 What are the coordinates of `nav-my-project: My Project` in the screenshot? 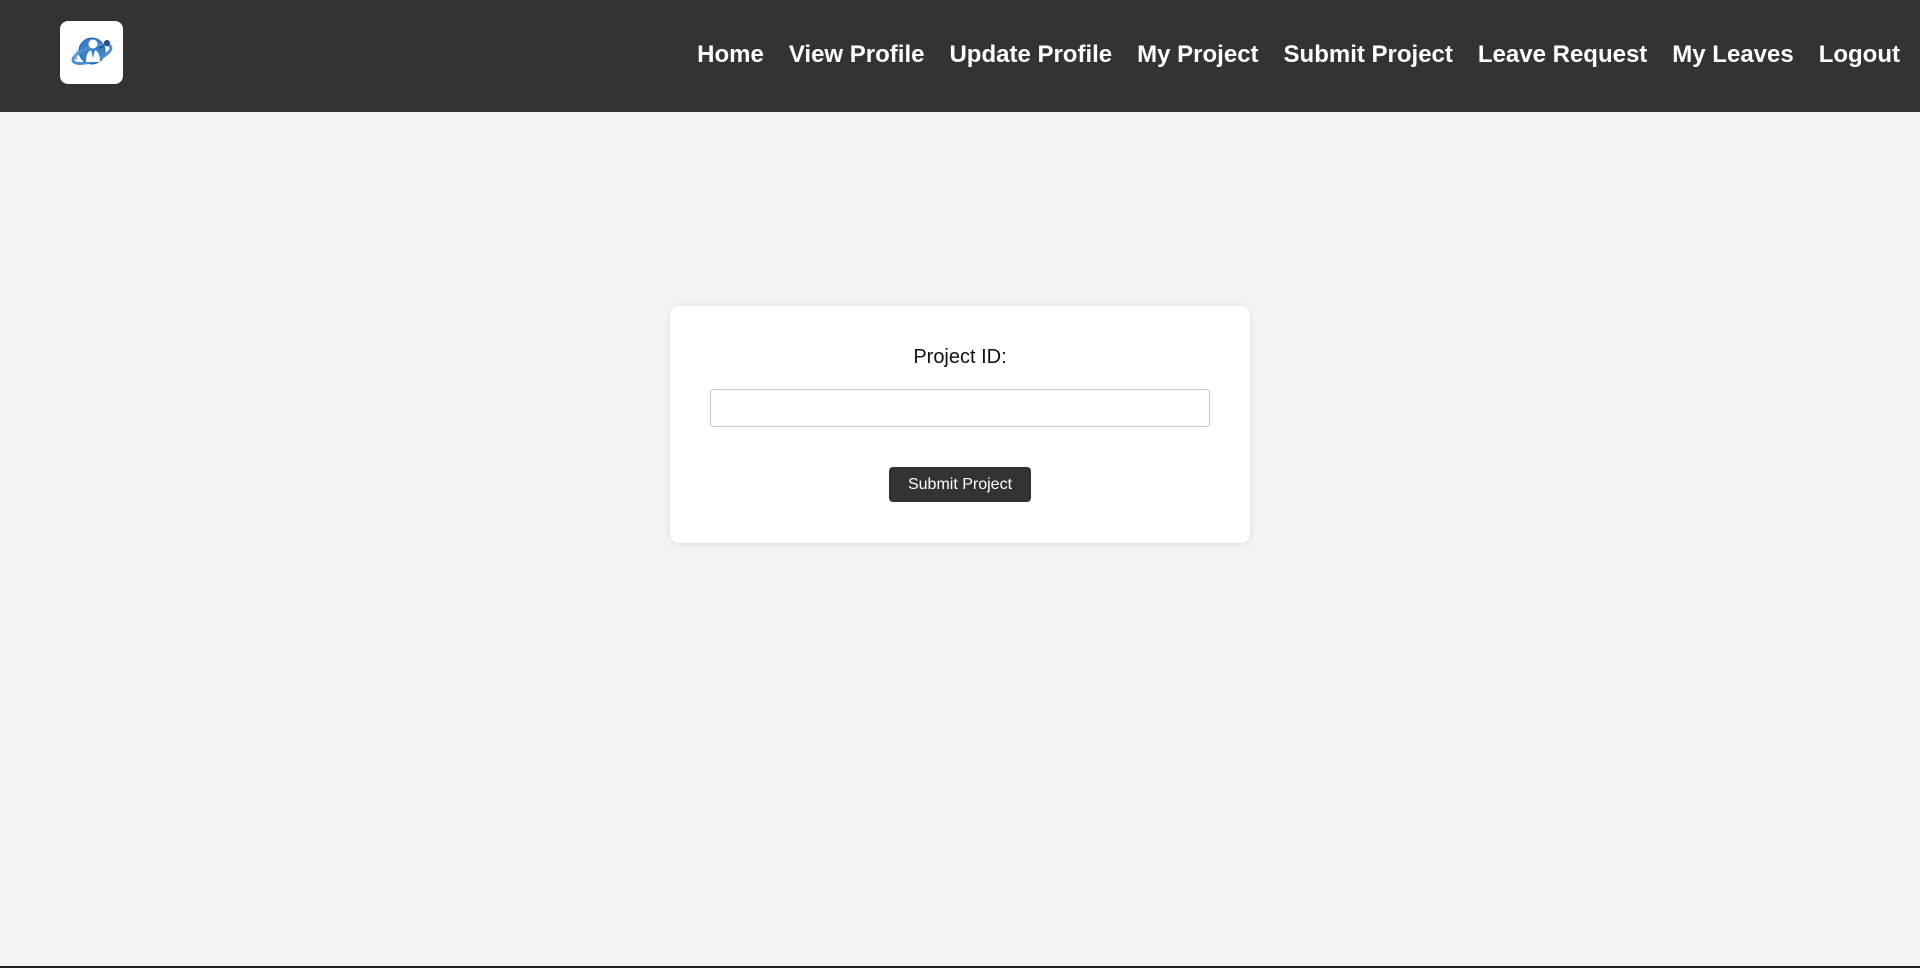 It's located at (1197, 55).